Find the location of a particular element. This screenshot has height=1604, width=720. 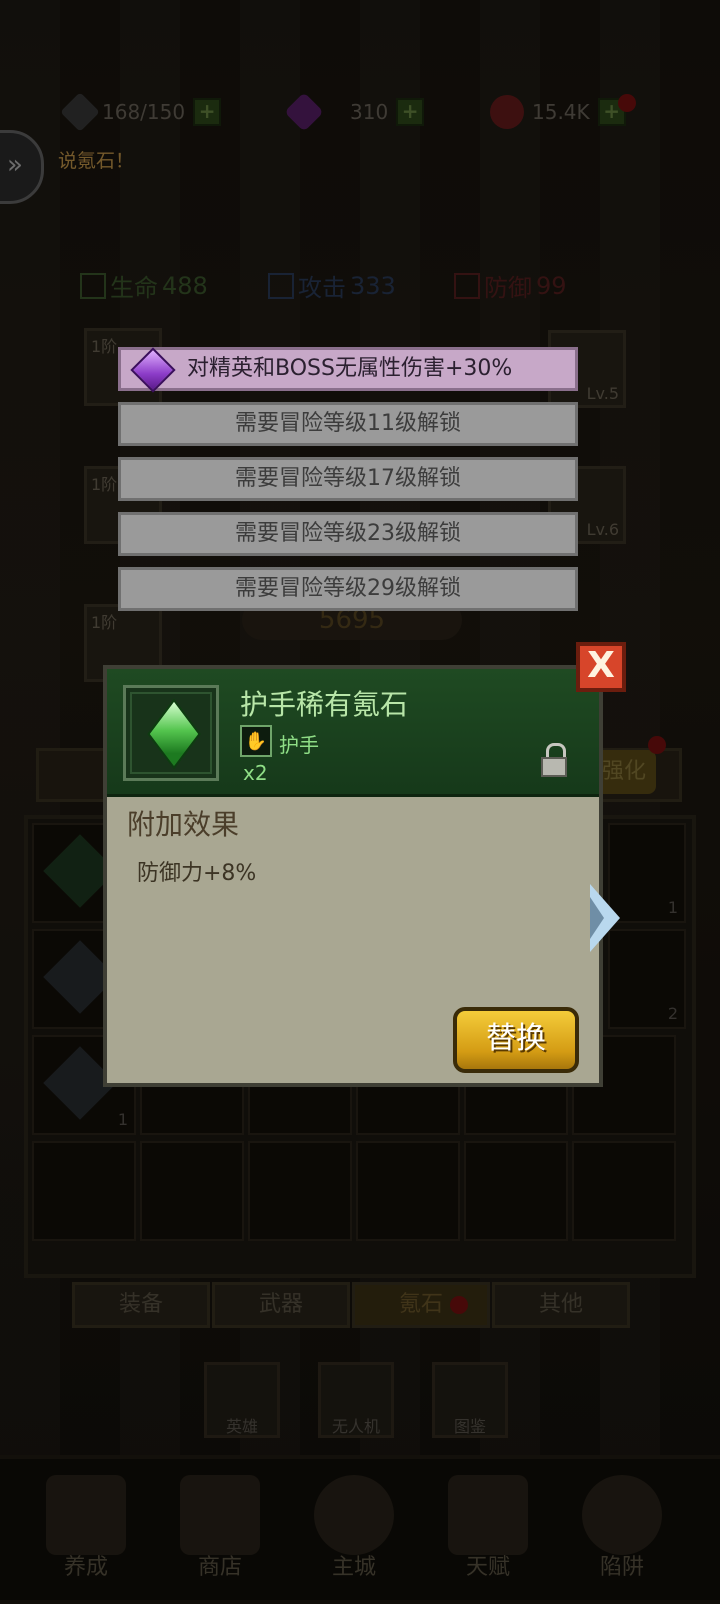

option-slot-2: 需要冒险等级11级解锁 is located at coordinates (348, 424).